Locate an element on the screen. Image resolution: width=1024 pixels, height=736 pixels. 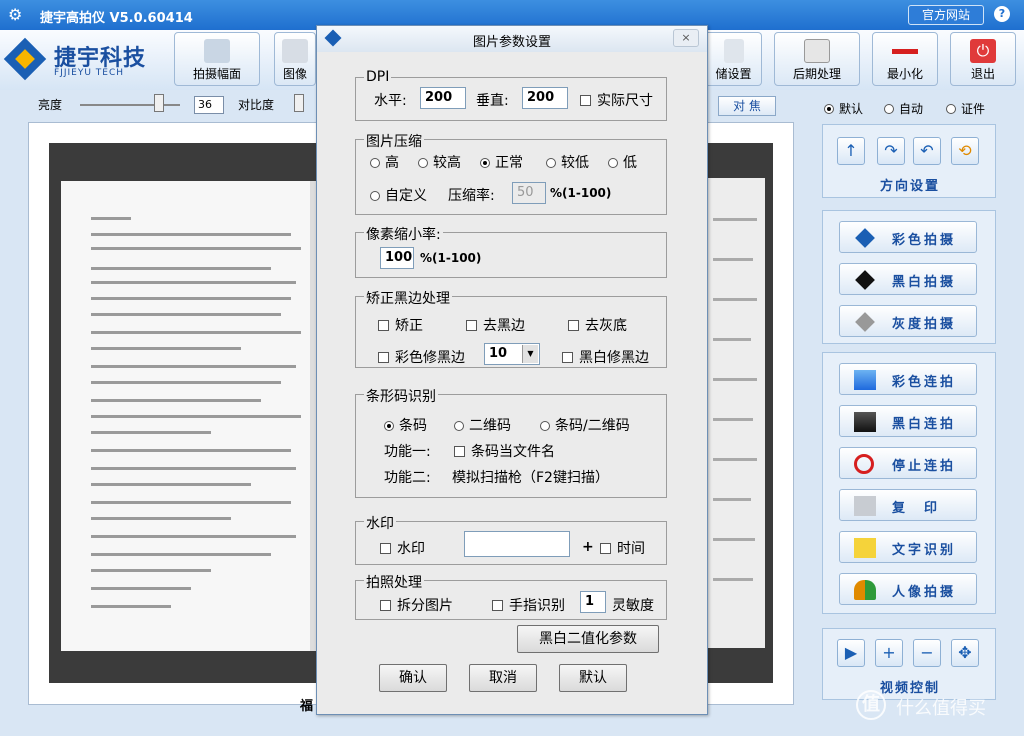
finger-detect-checkbox: 手指识别 is located at coordinates (528, 605).